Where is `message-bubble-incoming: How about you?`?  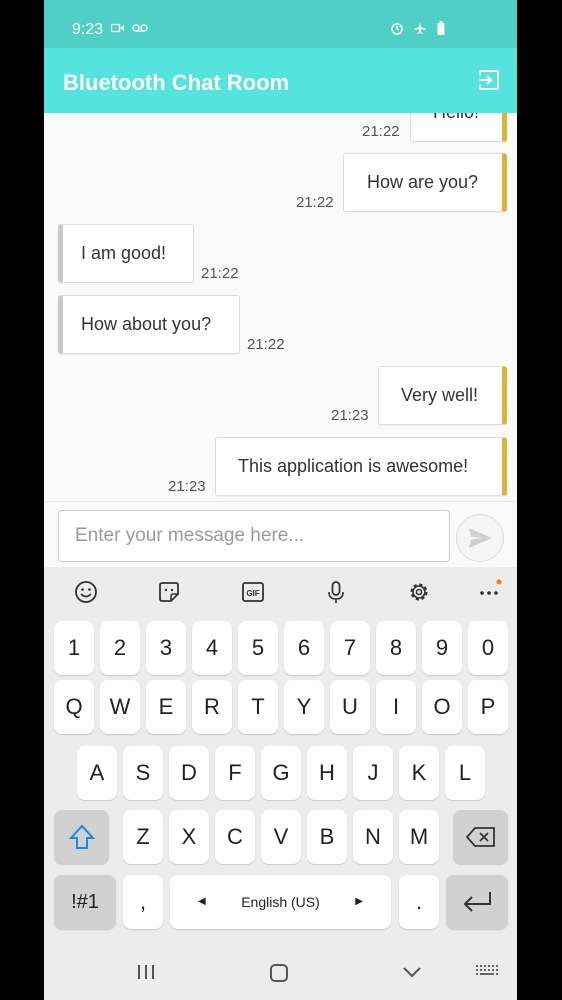
message-bubble-incoming: How about you? is located at coordinates (149, 324).